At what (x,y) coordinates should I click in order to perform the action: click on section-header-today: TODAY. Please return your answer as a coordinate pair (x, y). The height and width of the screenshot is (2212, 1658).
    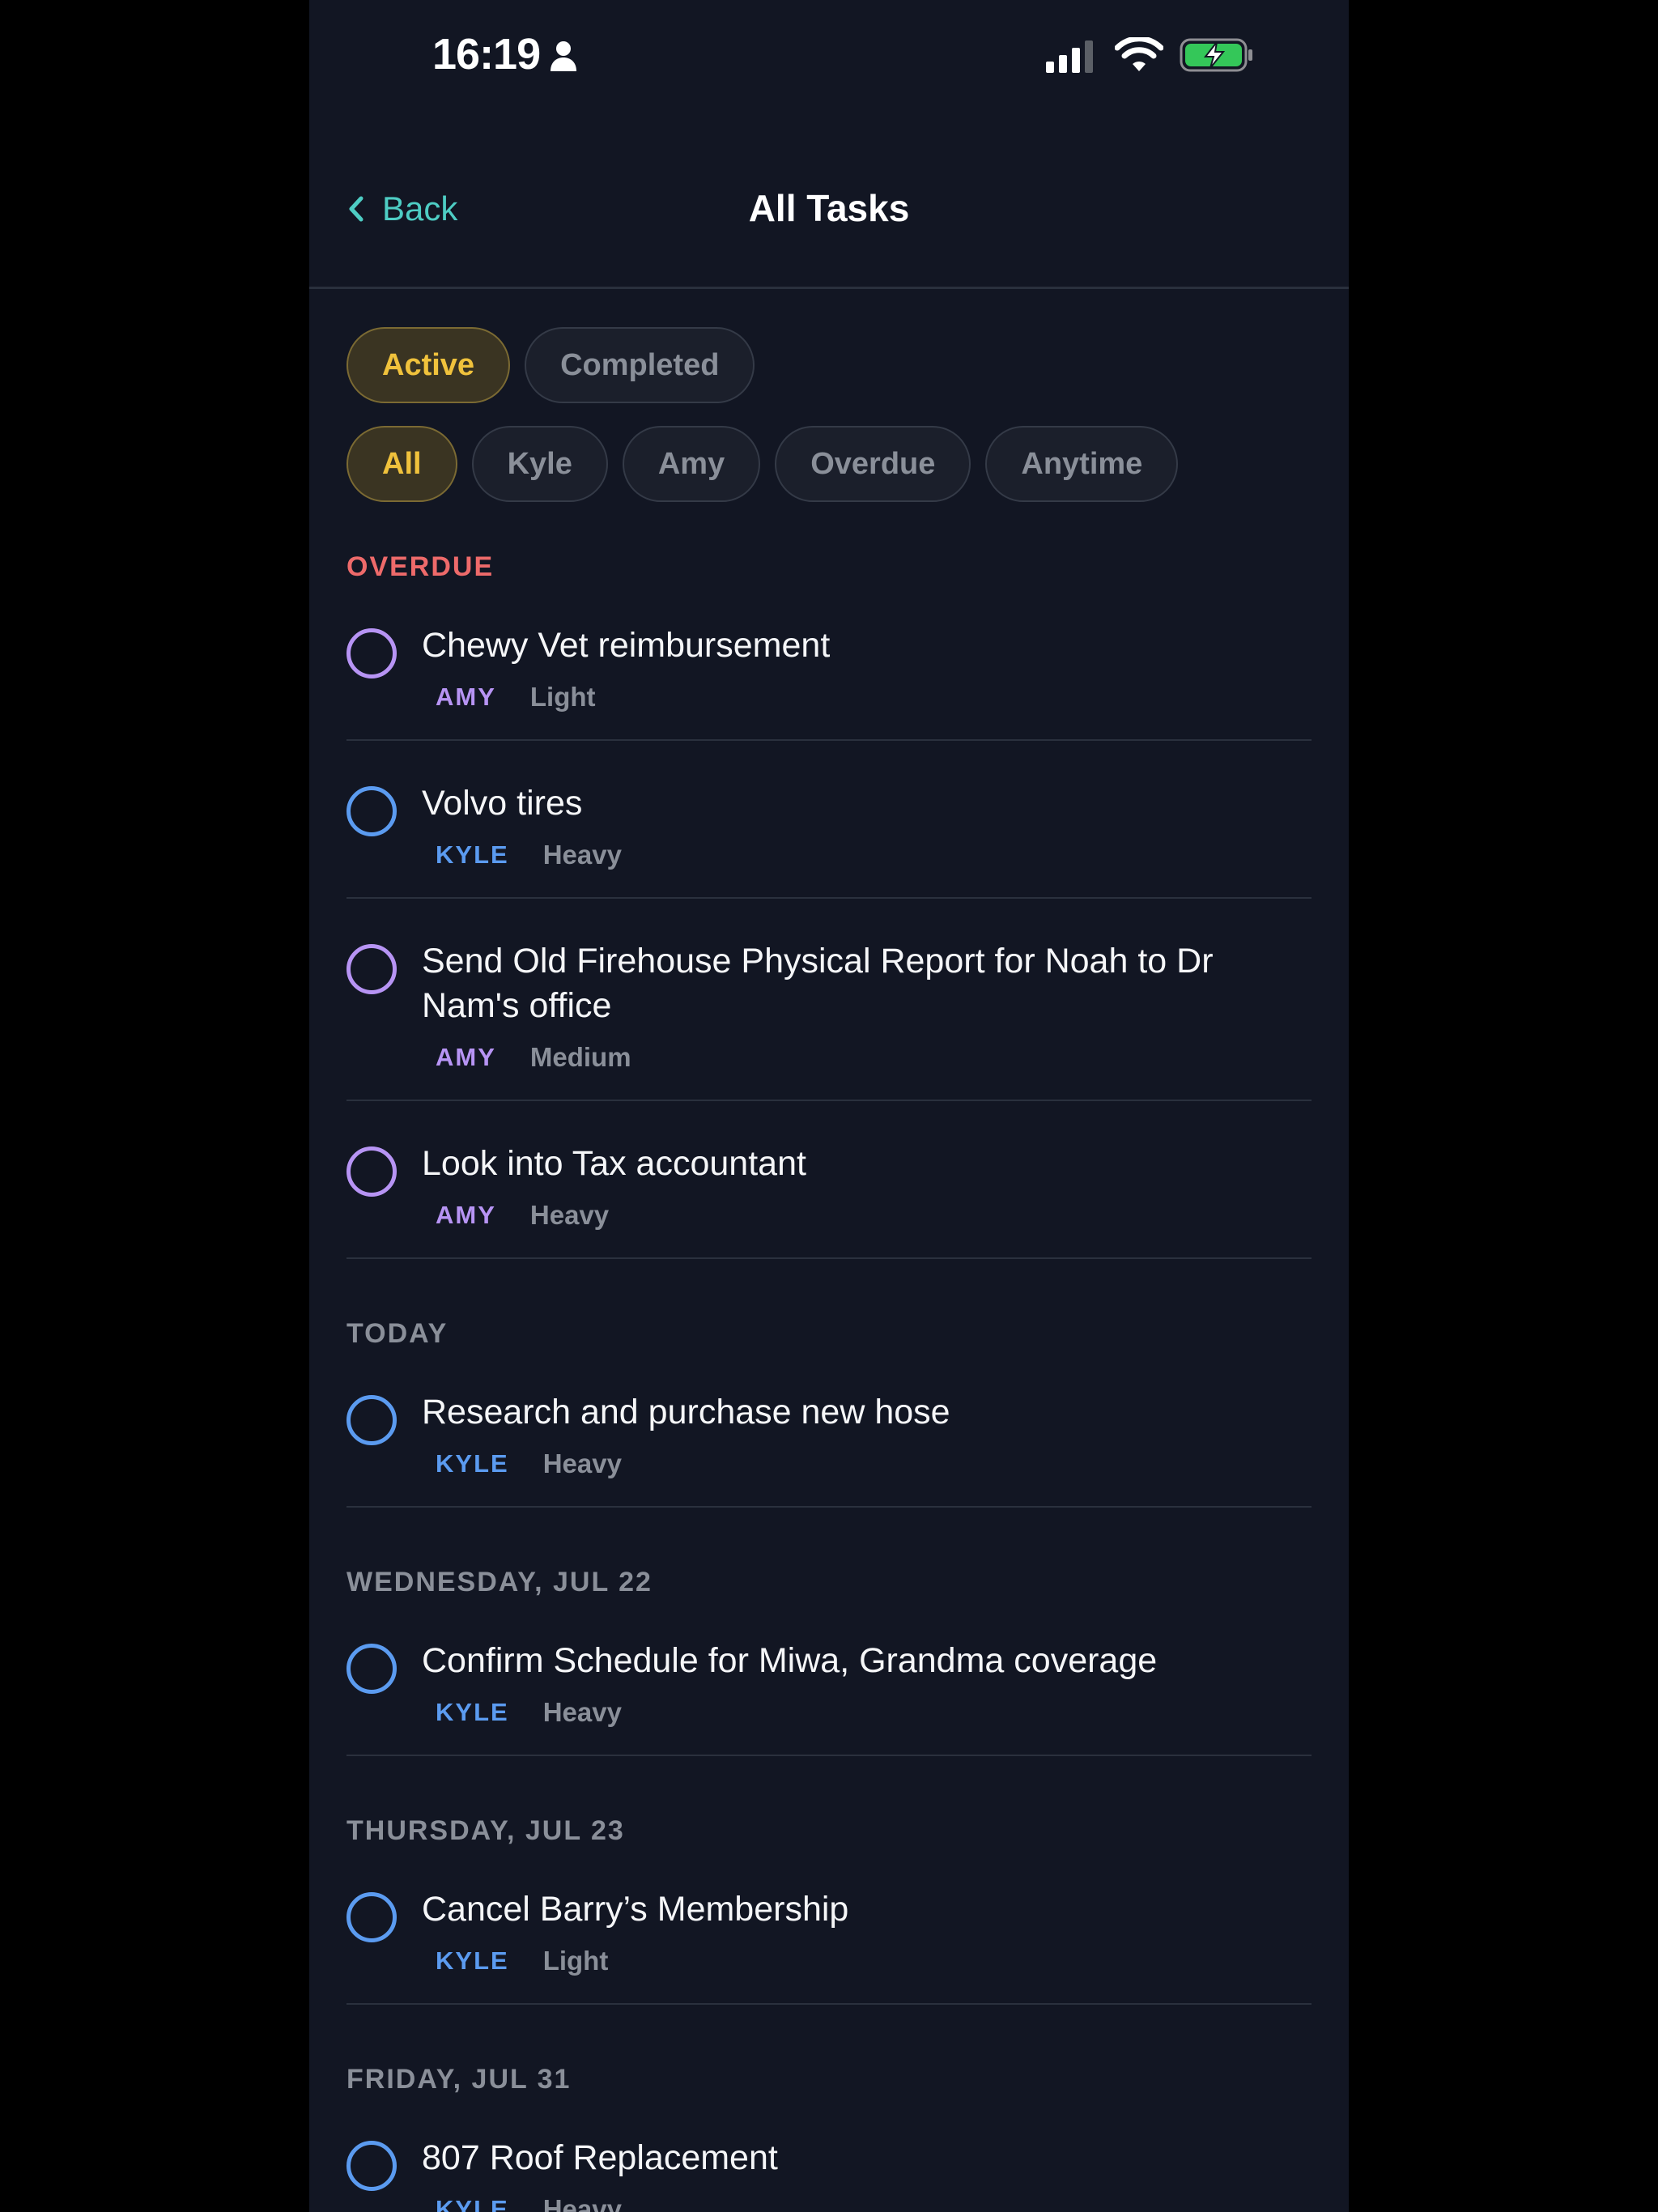
    Looking at the image, I should click on (397, 1333).